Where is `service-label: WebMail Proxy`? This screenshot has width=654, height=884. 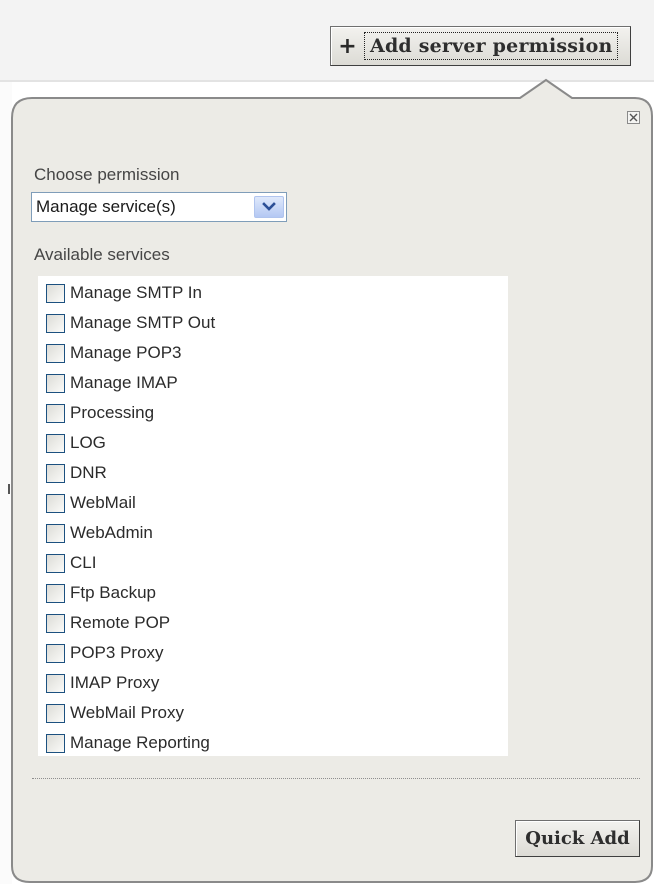 service-label: WebMail Proxy is located at coordinates (127, 712).